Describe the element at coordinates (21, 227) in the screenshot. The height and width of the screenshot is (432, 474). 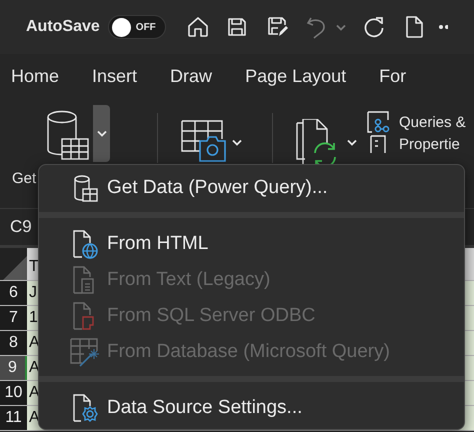
I see `name-box: C9` at that location.